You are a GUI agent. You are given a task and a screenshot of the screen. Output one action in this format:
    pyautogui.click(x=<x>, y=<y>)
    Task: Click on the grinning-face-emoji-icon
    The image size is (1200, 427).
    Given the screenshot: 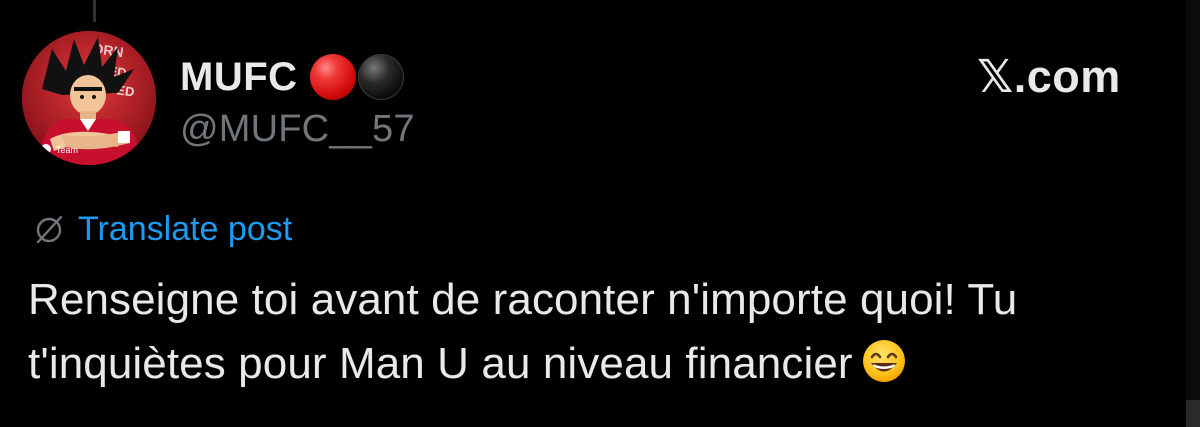 What is the action you would take?
    pyautogui.click(x=883, y=361)
    